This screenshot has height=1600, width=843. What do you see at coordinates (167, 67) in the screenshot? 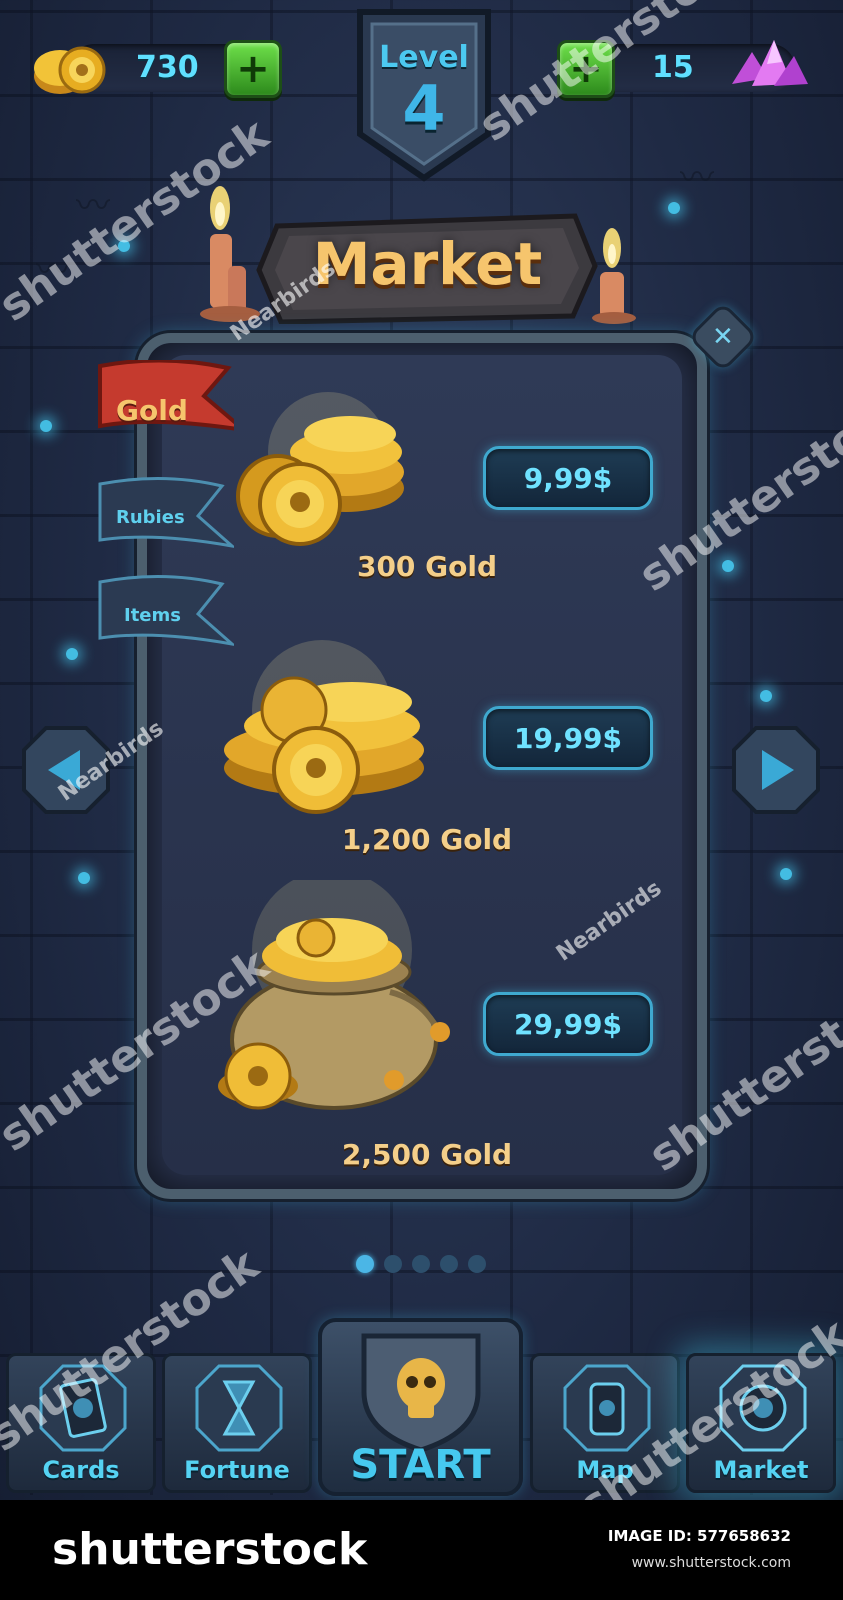
I see `gold-amount: 730` at bounding box center [167, 67].